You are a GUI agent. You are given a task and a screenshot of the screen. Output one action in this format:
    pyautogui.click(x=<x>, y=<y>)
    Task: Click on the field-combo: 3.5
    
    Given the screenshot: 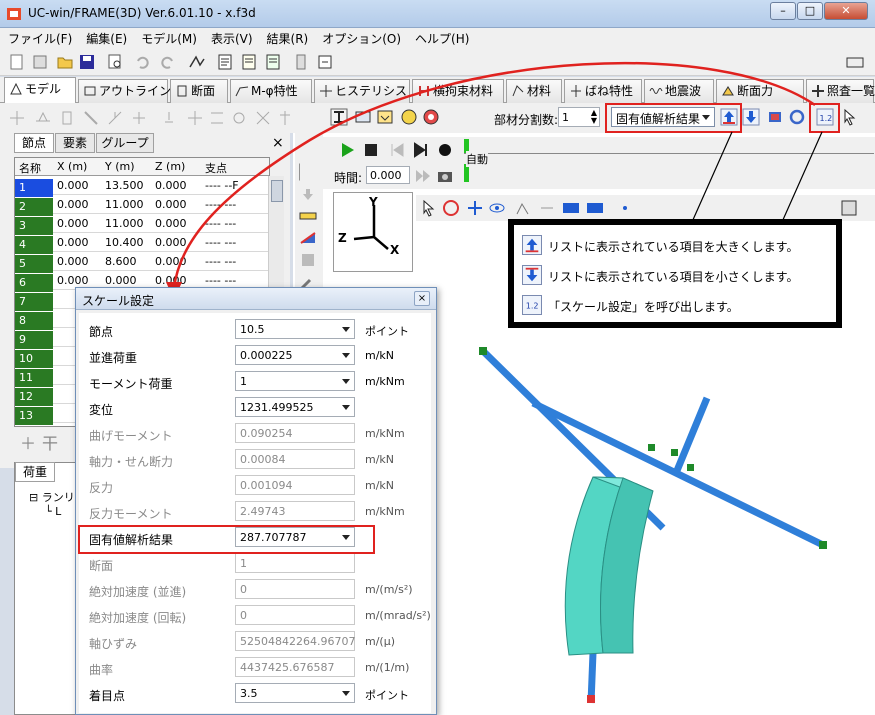 What is the action you would take?
    pyautogui.click(x=295, y=693)
    